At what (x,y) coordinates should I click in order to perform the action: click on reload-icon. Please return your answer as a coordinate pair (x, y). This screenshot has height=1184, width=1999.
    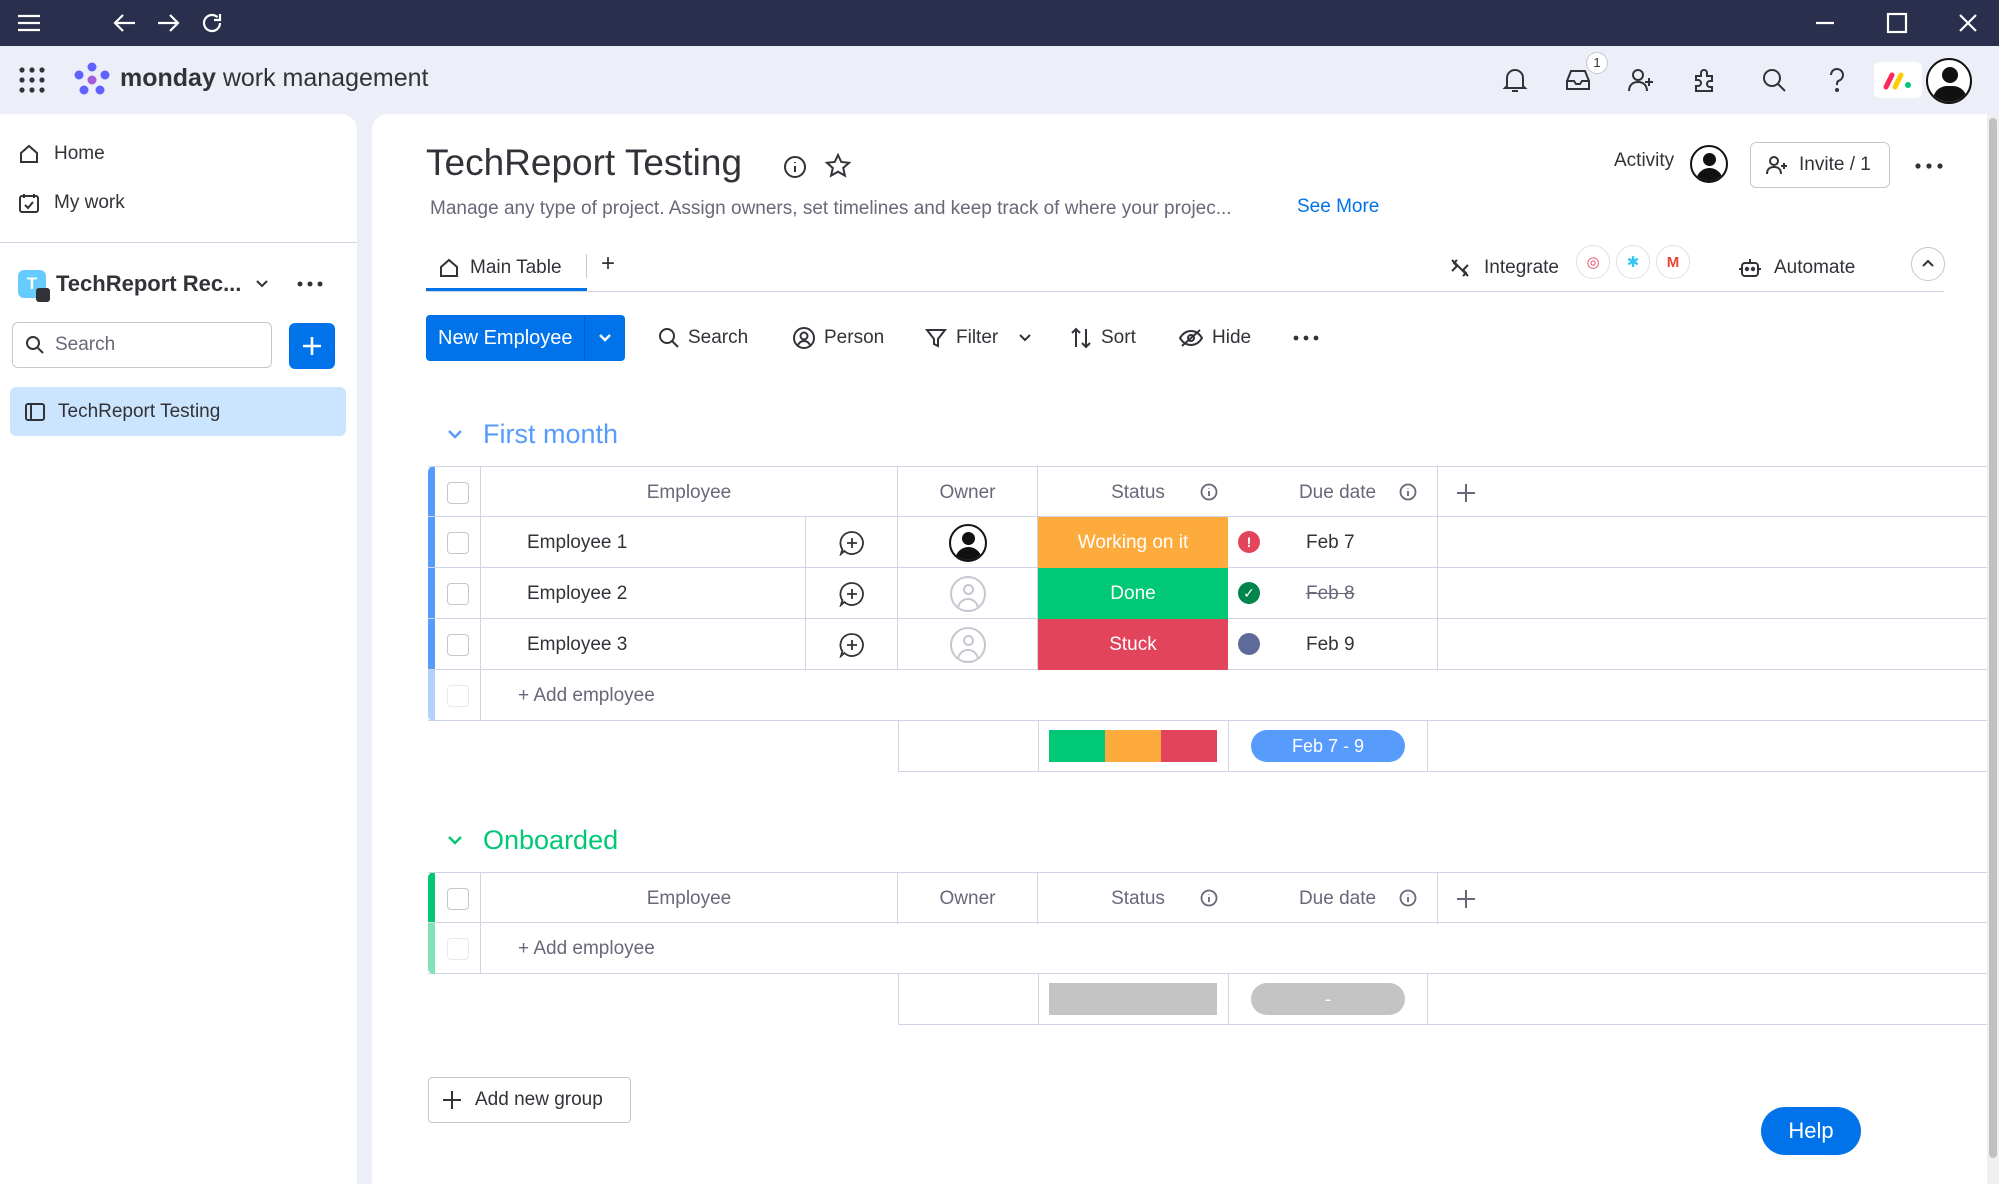
    Looking at the image, I should click on (212, 23).